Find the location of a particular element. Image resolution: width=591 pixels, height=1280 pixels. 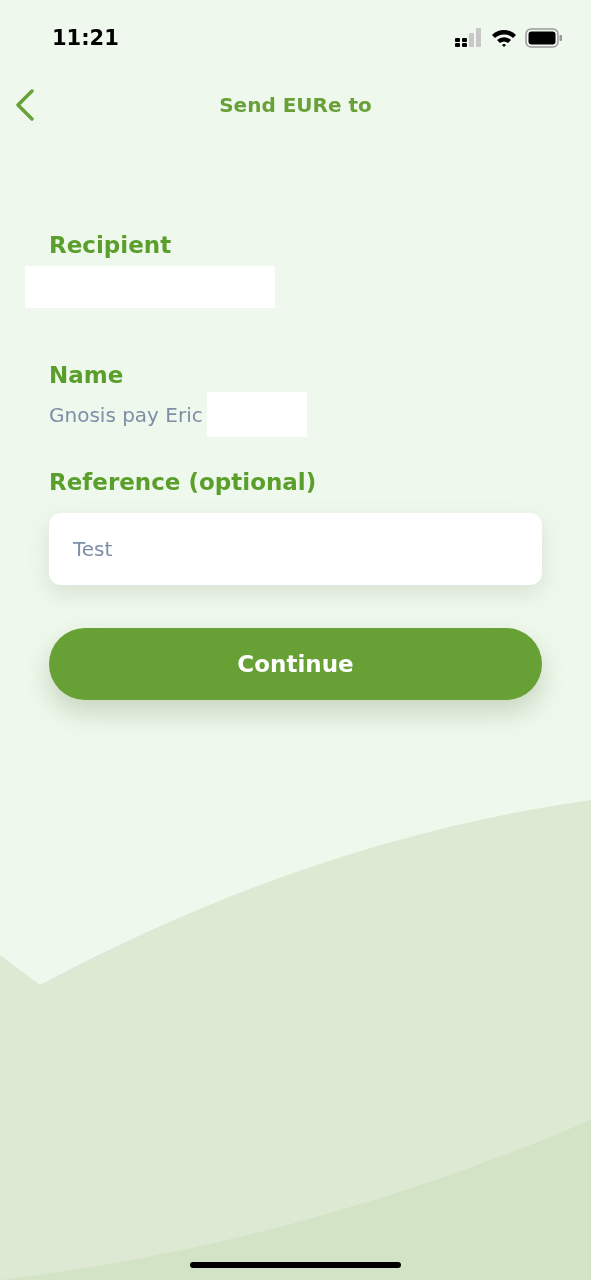

battery-icon is located at coordinates (544, 38).